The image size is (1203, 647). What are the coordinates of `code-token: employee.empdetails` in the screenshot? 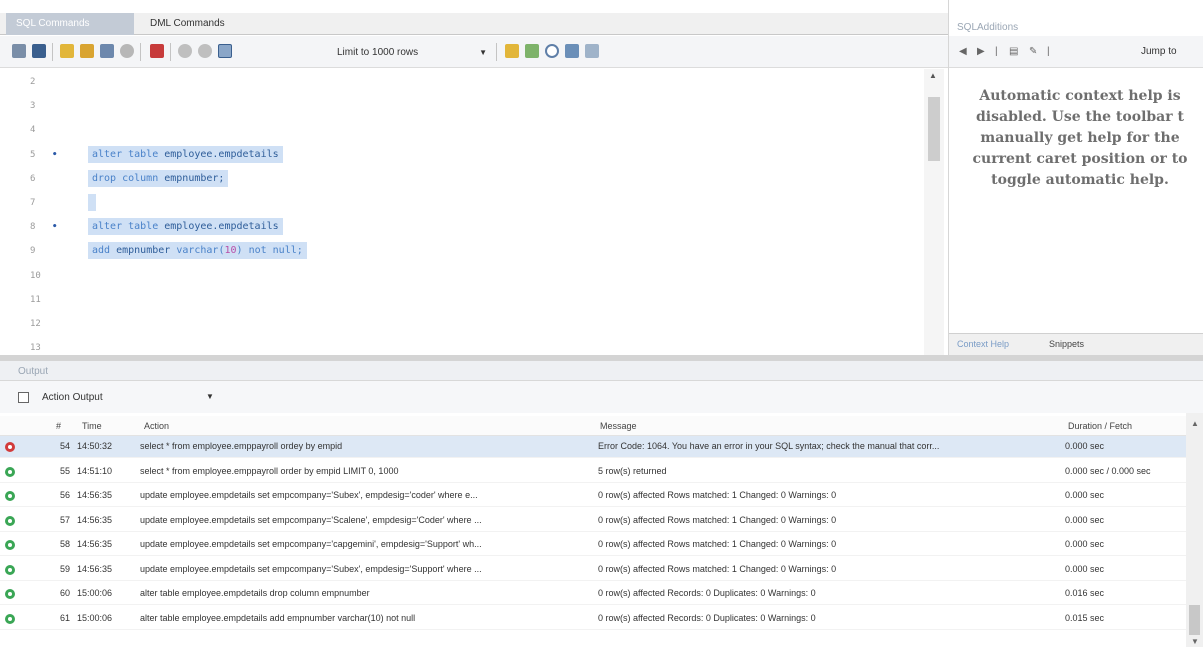 It's located at (221, 227).